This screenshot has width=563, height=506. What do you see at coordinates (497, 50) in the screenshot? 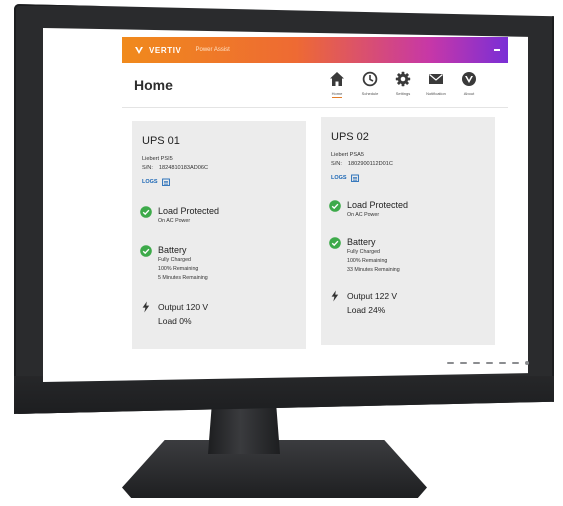
I see `minimize-button` at bounding box center [497, 50].